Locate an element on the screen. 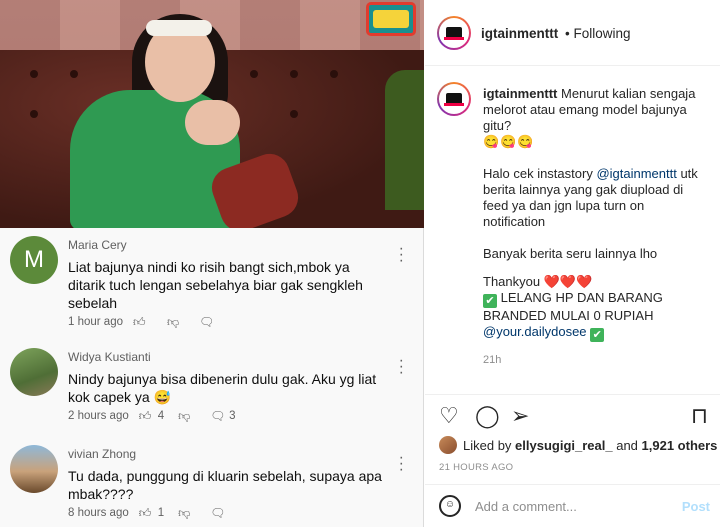 Image resolution: width=720 pixels, height=527 pixels. post-header: igtainmenttt • Following is located at coordinates (572, 33).